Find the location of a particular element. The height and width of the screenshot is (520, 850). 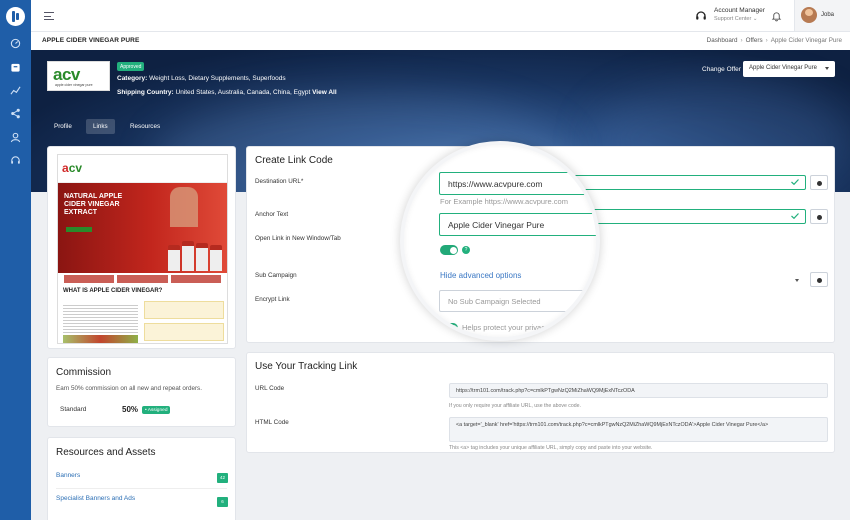

preview-hero-text: NATURAL APPLE CIDER VINEGAR EXTRACT is located at coordinates (93, 204).